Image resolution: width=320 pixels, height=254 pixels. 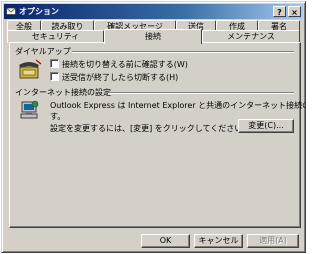 What do you see at coordinates (183, 52) in the screenshot?
I see `dialup-divider` at bounding box center [183, 52].